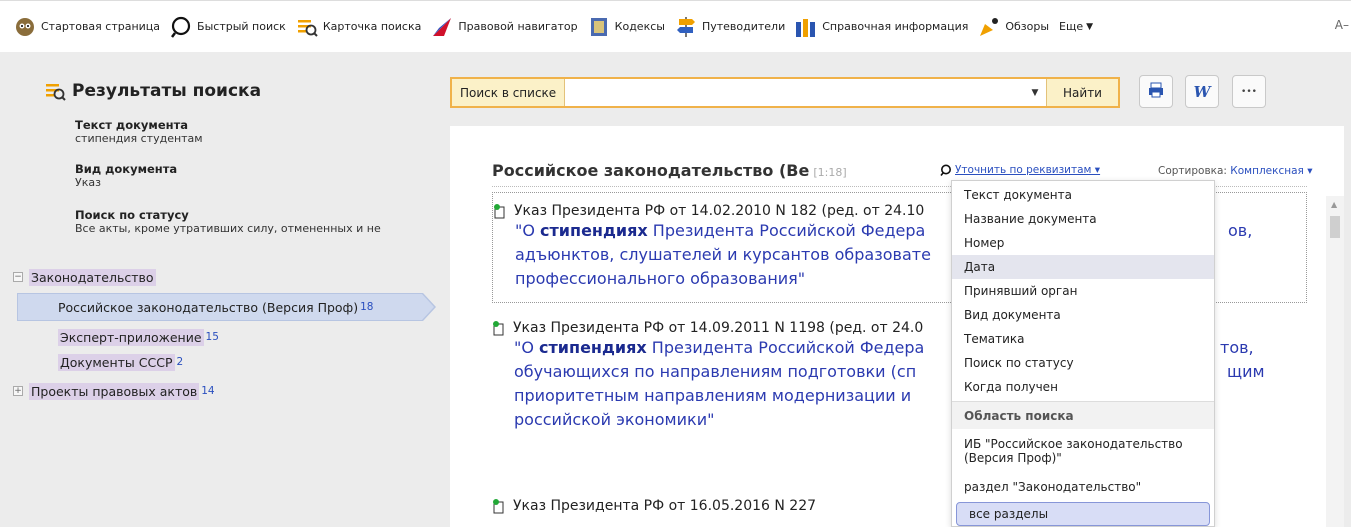  I want to click on find-button: Найти, so click(1082, 92).